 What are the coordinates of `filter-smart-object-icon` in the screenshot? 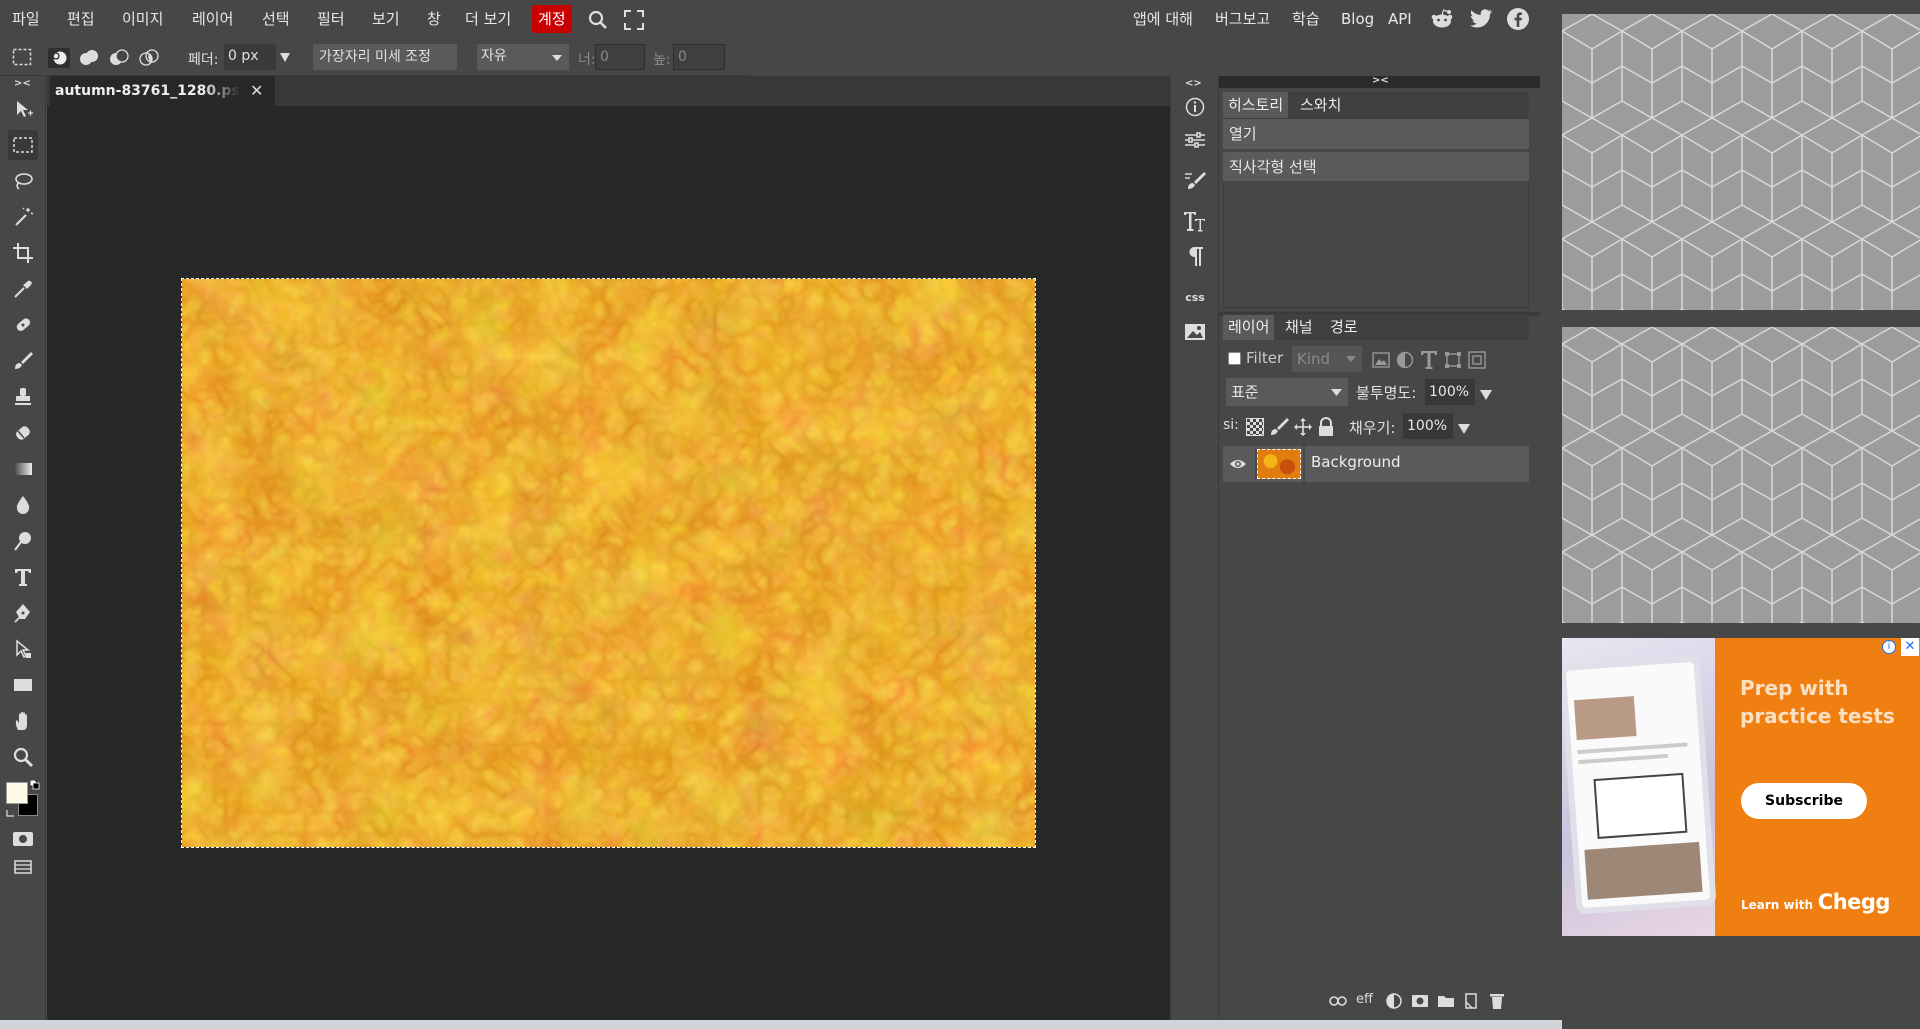 It's located at (1477, 360).